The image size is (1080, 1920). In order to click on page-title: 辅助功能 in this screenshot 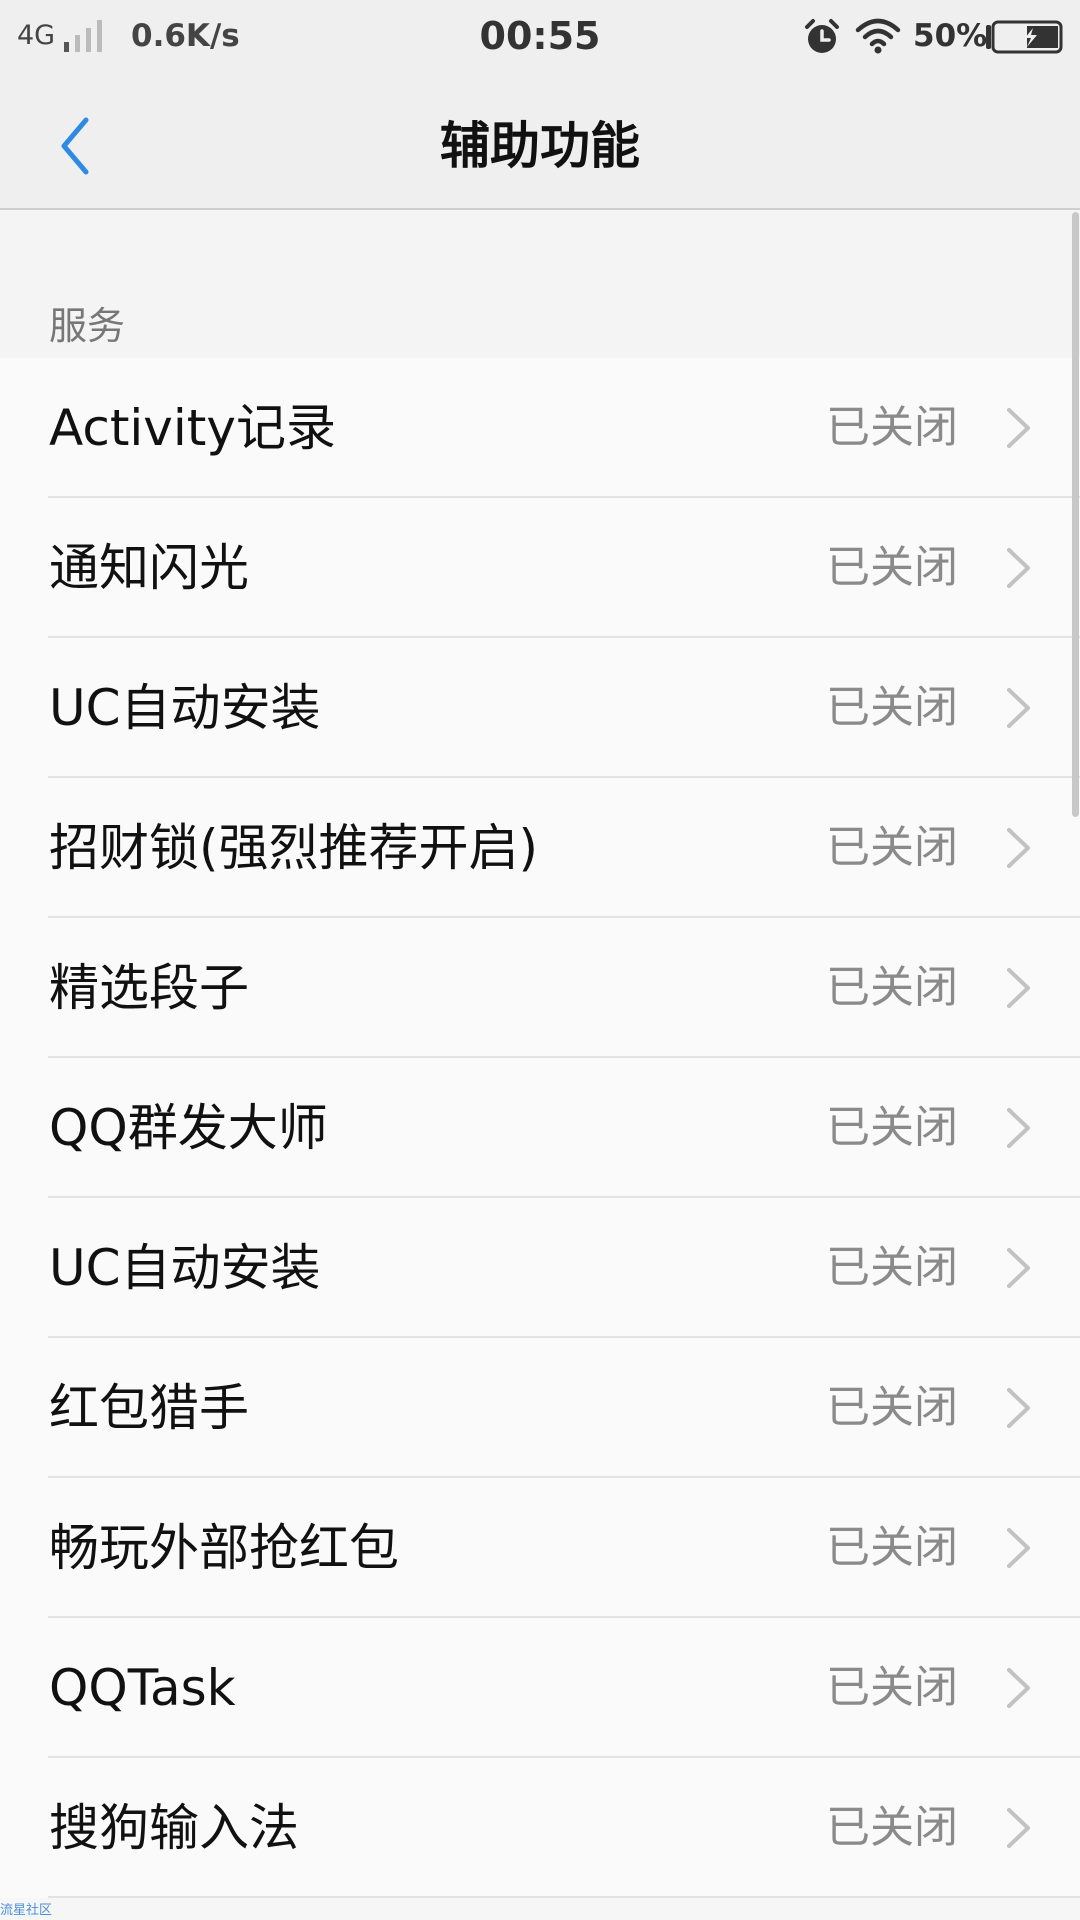, I will do `click(540, 146)`.